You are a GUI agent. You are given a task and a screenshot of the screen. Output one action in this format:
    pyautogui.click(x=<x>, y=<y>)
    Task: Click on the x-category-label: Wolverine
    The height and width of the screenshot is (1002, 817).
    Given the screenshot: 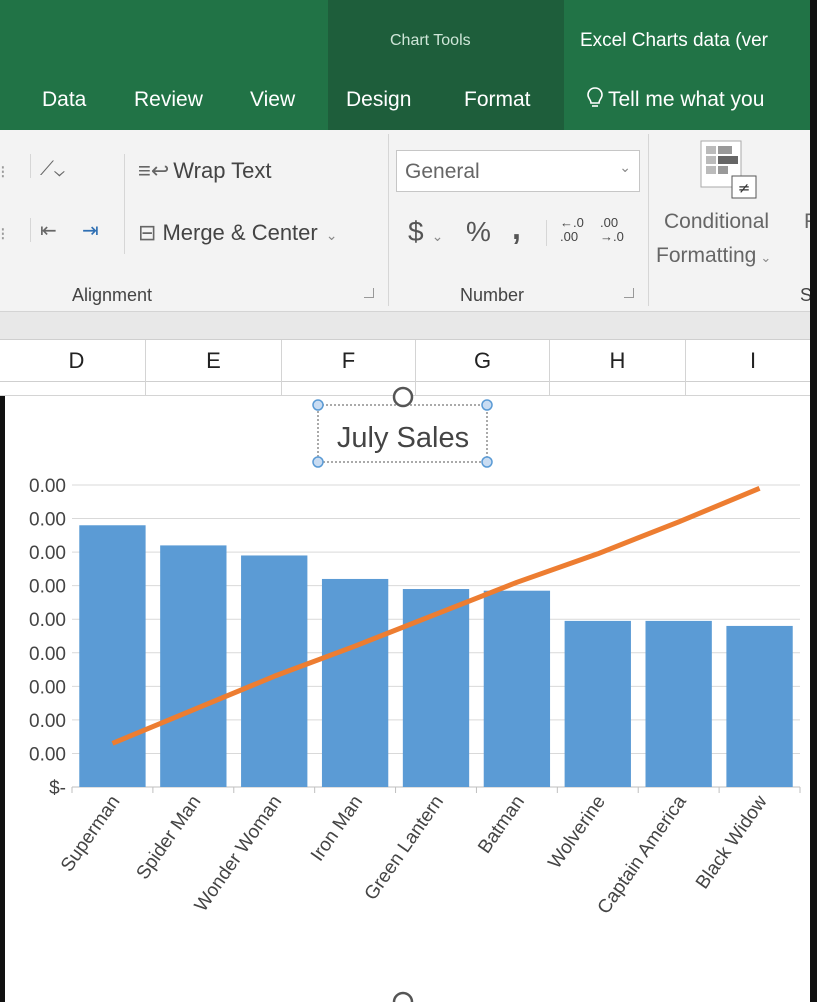 What is the action you would take?
    pyautogui.click(x=576, y=832)
    